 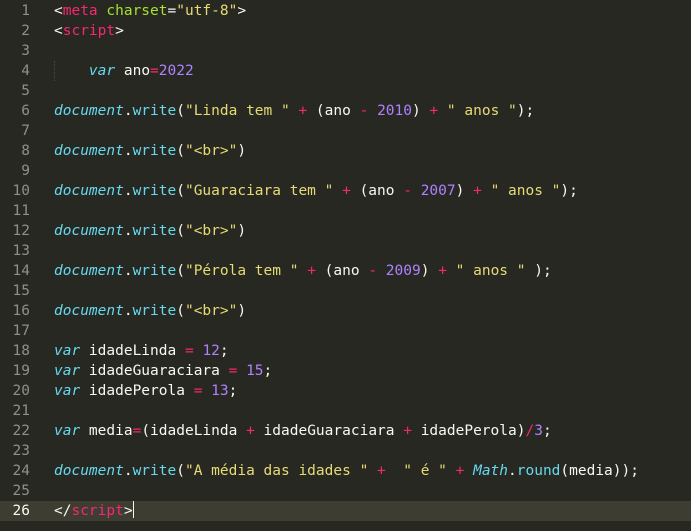 I want to click on string-token: "utf-8", so click(x=207, y=11).